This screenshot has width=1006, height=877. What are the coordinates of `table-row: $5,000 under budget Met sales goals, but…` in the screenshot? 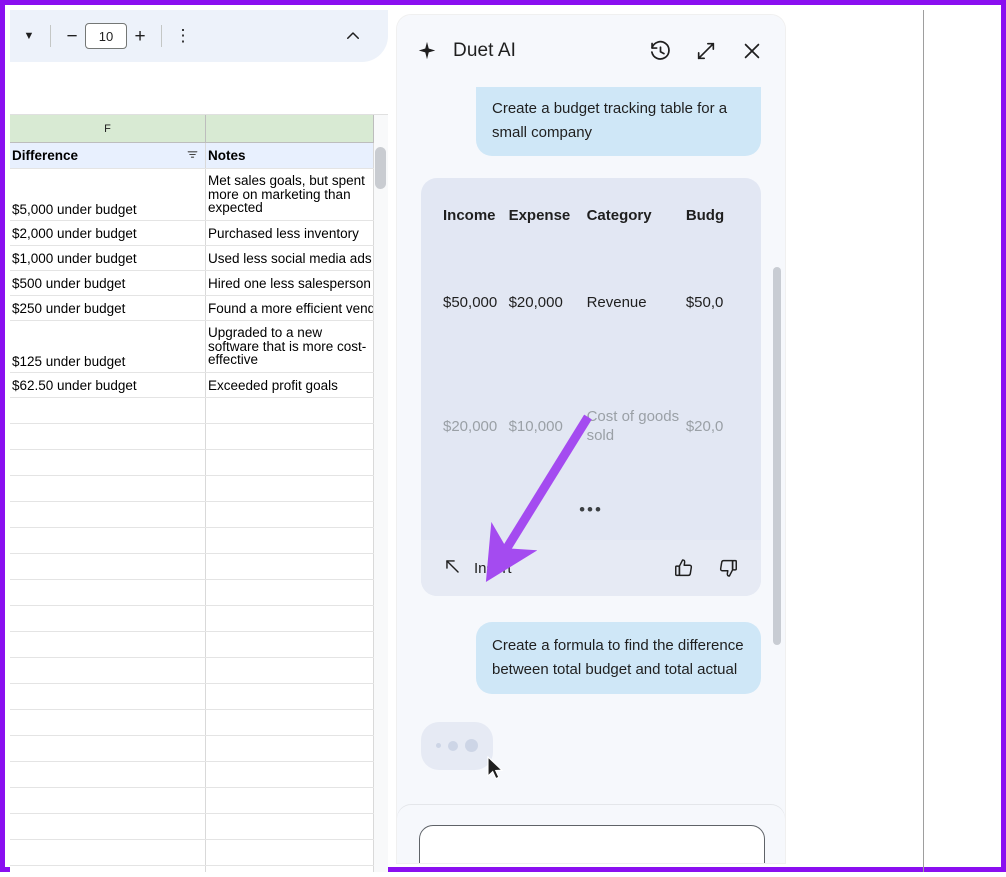 It's located at (192, 195).